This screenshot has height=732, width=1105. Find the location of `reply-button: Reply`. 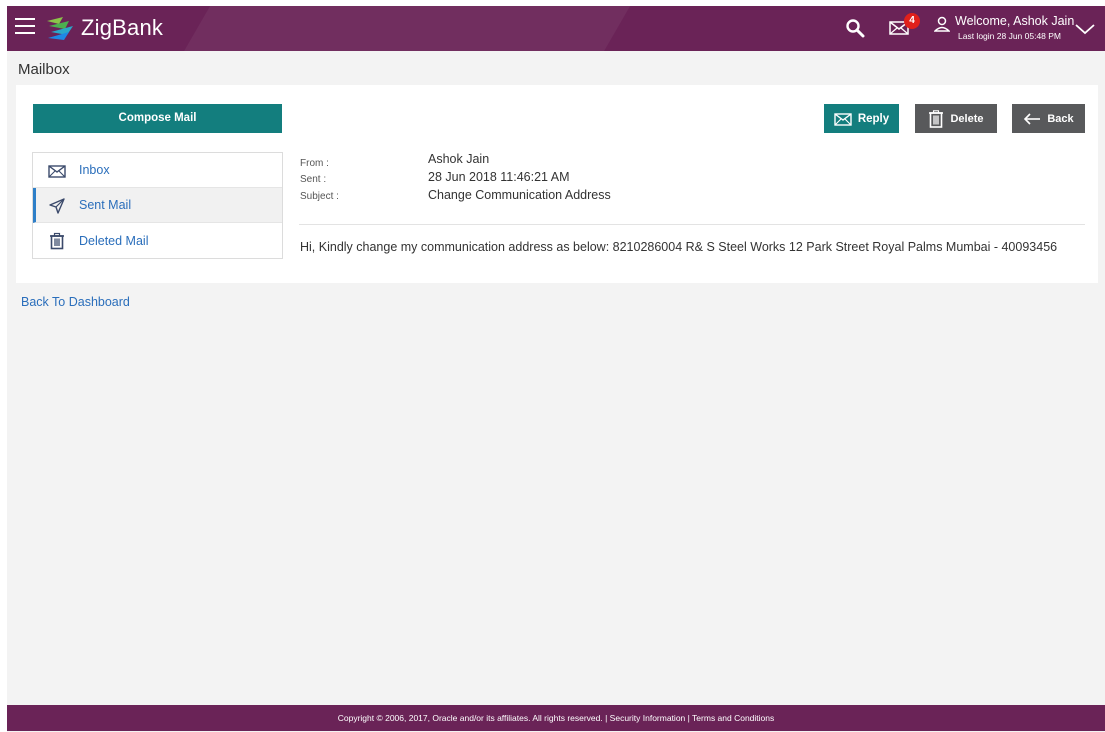

reply-button: Reply is located at coordinates (861, 118).